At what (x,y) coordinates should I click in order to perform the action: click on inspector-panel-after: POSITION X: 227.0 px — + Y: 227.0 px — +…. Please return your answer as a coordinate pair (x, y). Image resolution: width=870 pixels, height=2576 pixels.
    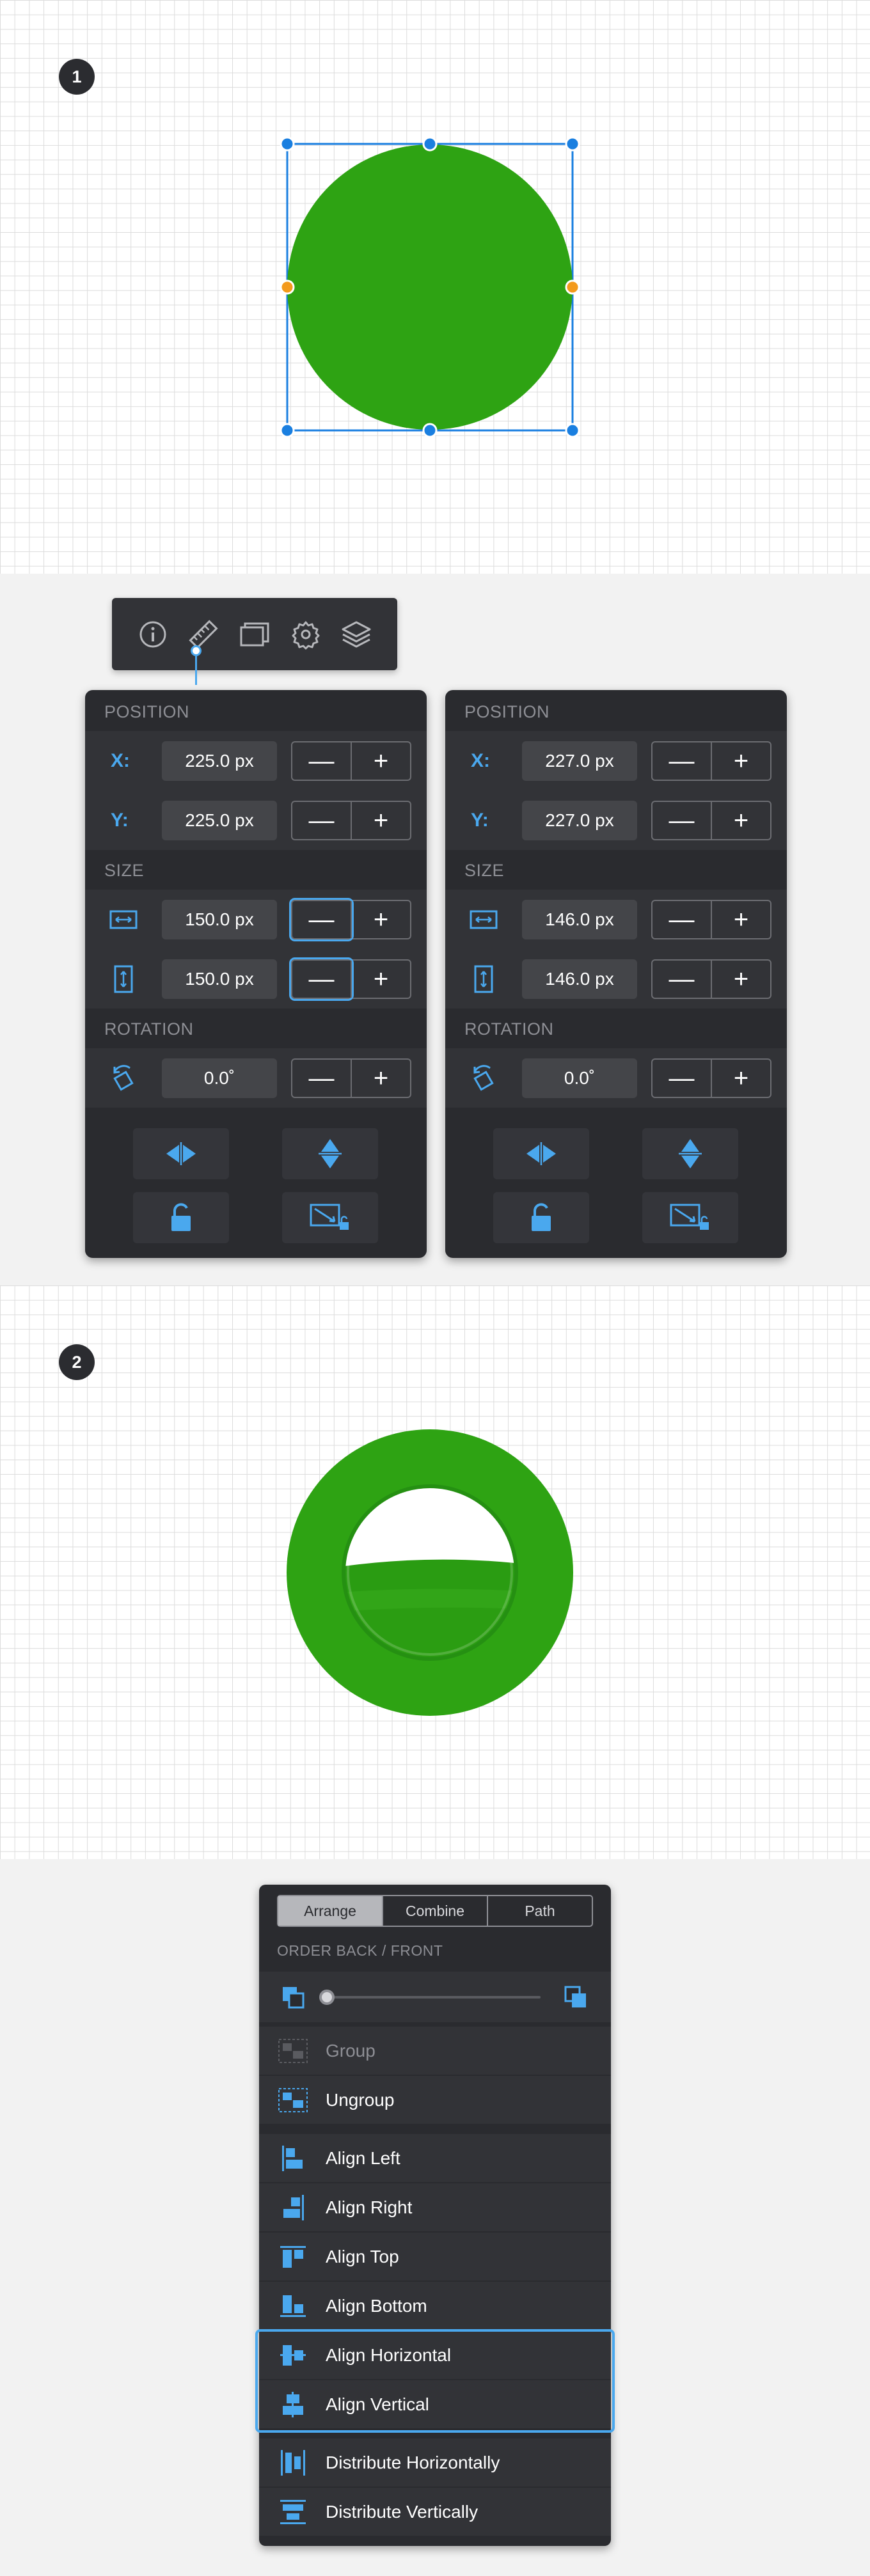
    Looking at the image, I should click on (616, 974).